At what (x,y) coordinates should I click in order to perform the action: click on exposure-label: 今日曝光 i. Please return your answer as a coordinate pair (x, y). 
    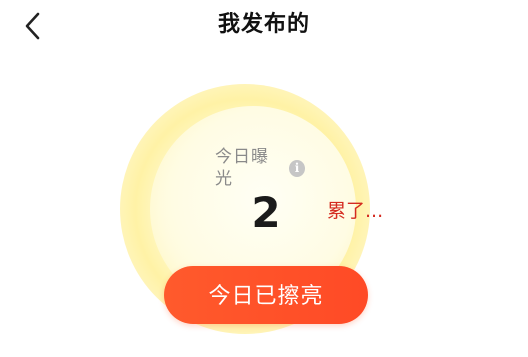
    Looking at the image, I should click on (260, 168).